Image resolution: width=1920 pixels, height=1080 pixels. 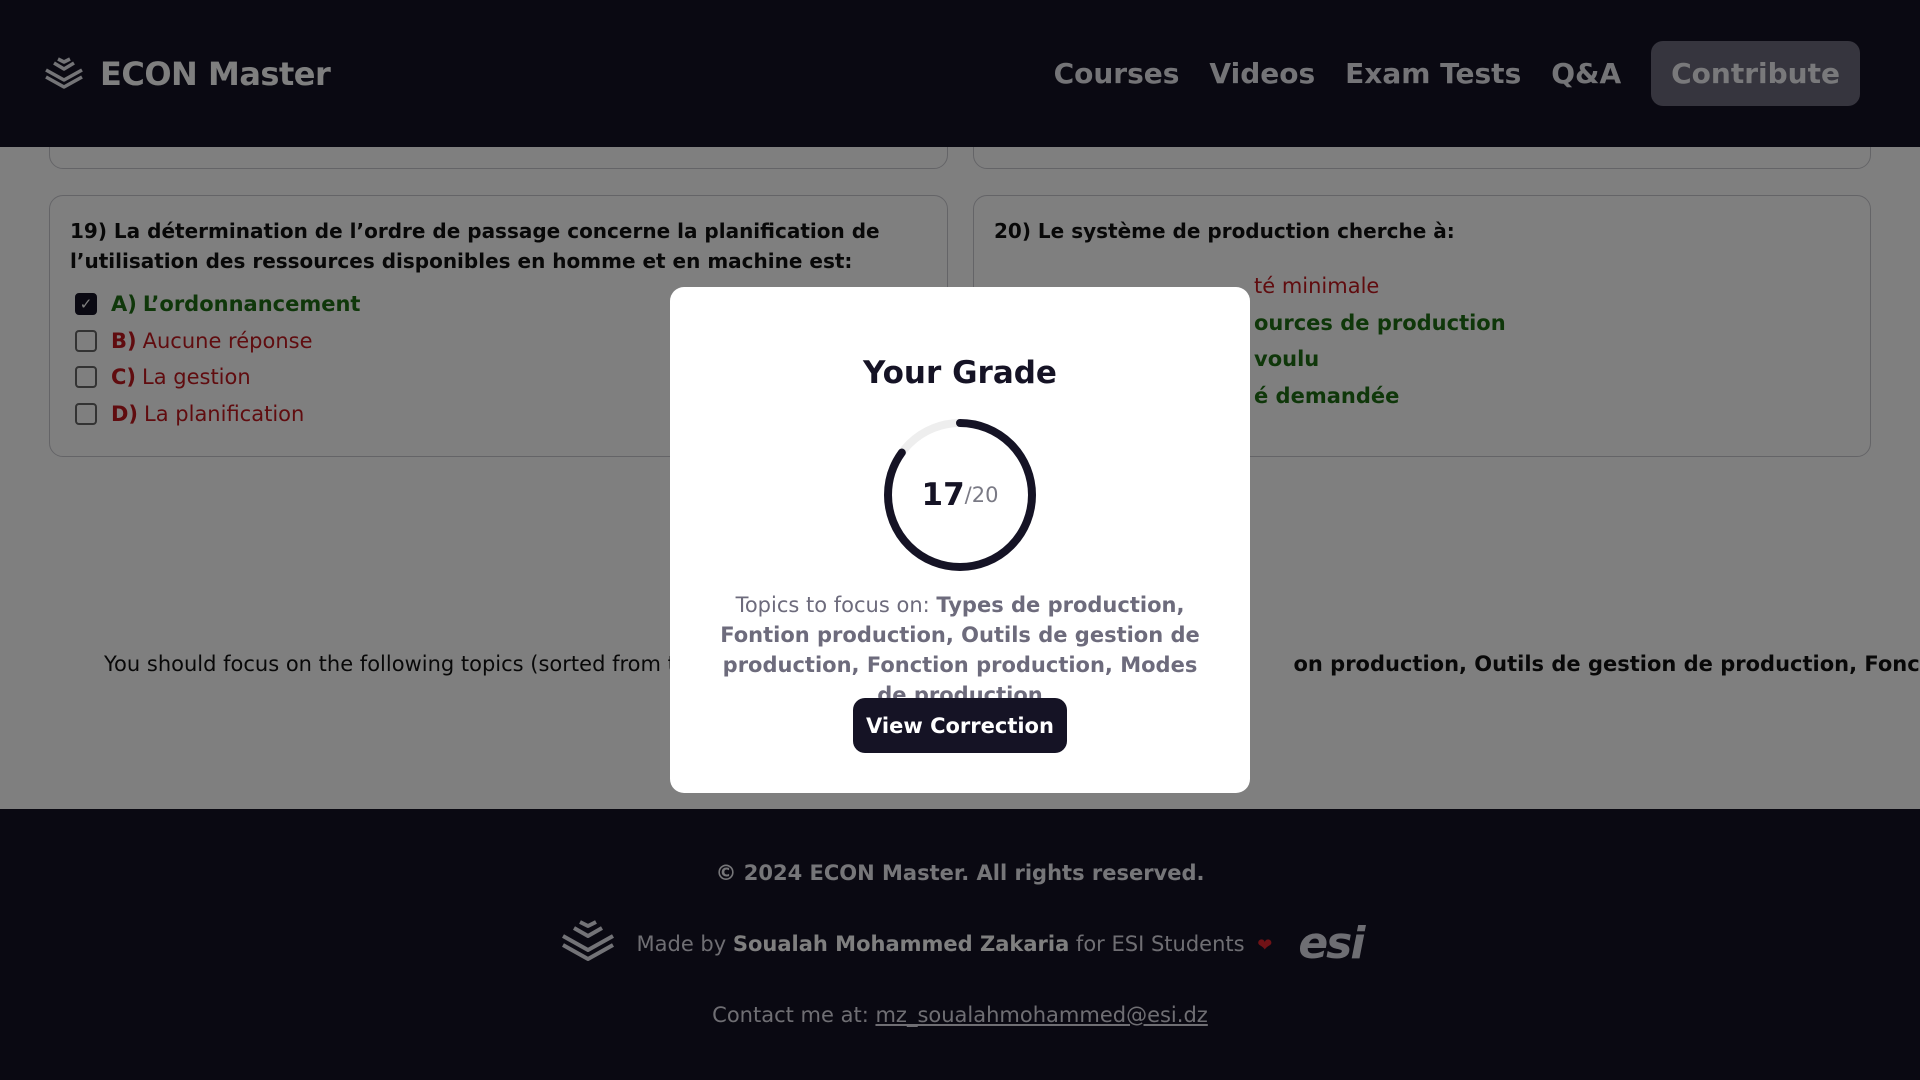 I want to click on score-total: 20, so click(x=985, y=495).